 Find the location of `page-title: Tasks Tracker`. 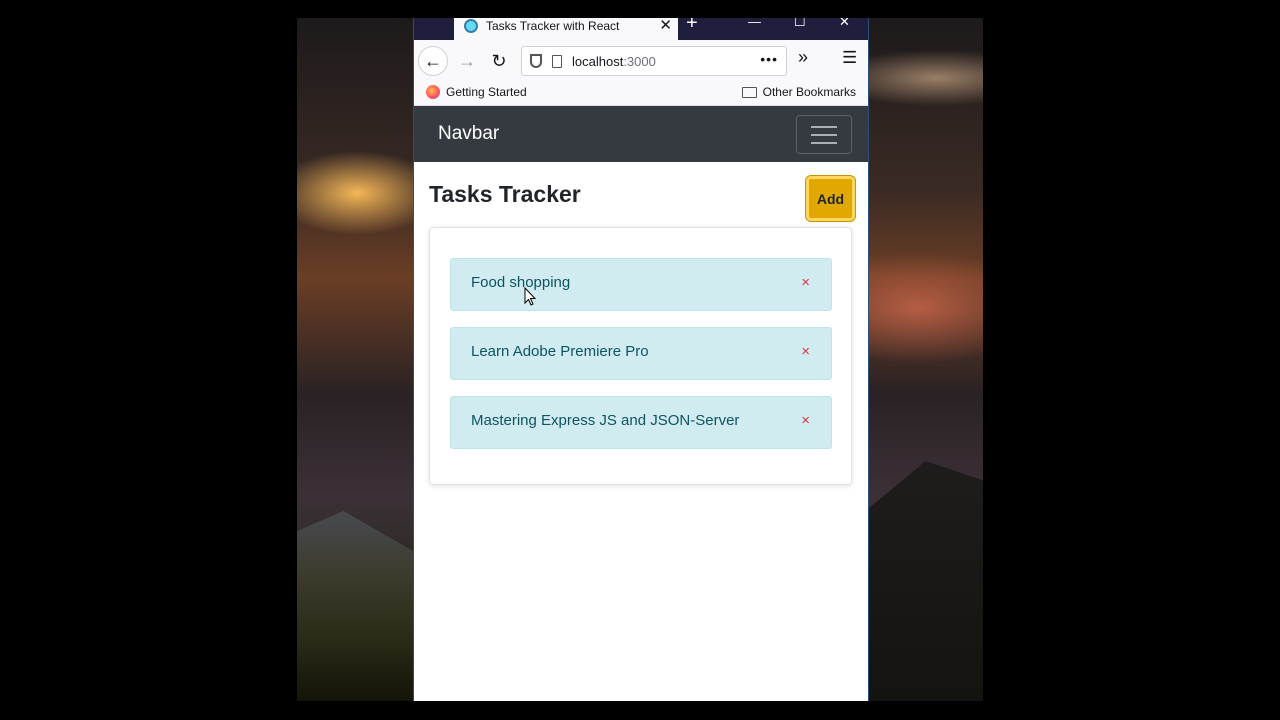

page-title: Tasks Tracker is located at coordinates (505, 194).